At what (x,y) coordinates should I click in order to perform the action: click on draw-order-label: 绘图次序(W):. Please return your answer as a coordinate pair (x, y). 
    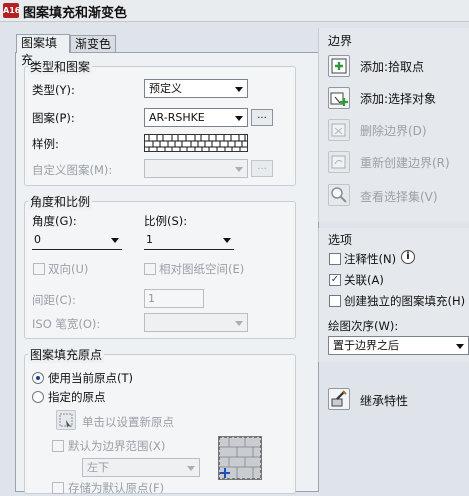
    Looking at the image, I should click on (363, 326).